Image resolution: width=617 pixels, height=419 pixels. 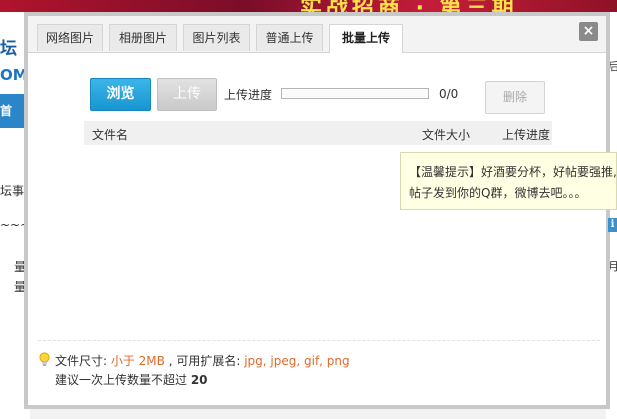 I want to click on tab-album-images: 相册图片, so click(x=143, y=37).